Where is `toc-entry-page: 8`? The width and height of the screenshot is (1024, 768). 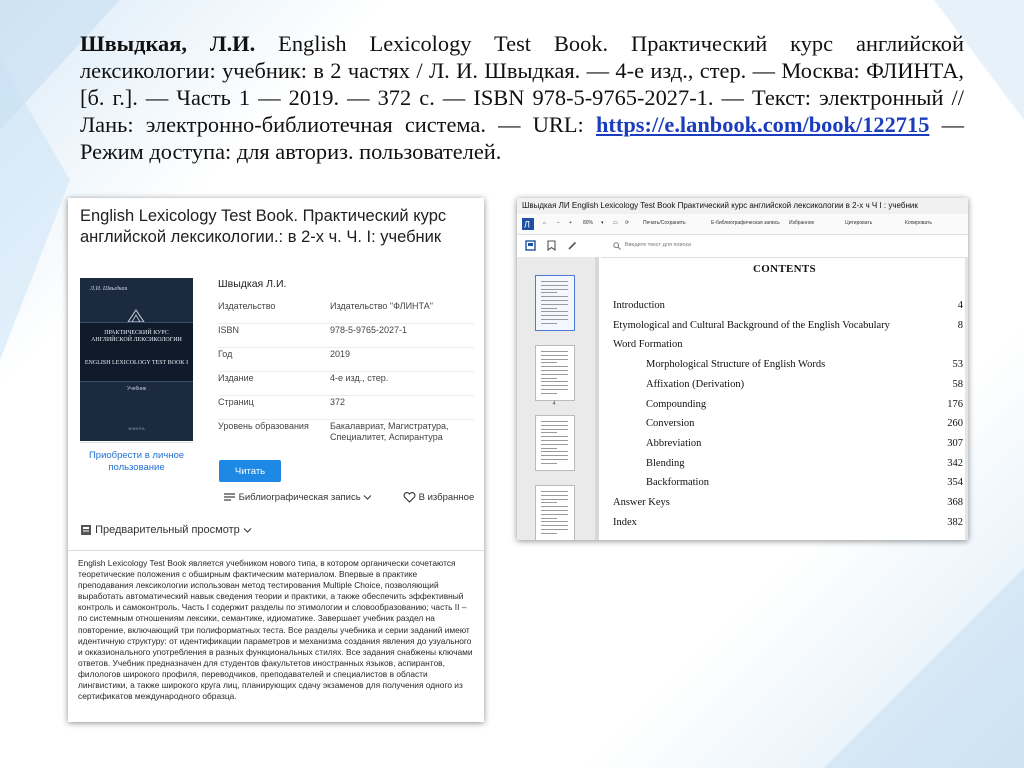
toc-entry-page: 8 is located at coordinates (960, 325).